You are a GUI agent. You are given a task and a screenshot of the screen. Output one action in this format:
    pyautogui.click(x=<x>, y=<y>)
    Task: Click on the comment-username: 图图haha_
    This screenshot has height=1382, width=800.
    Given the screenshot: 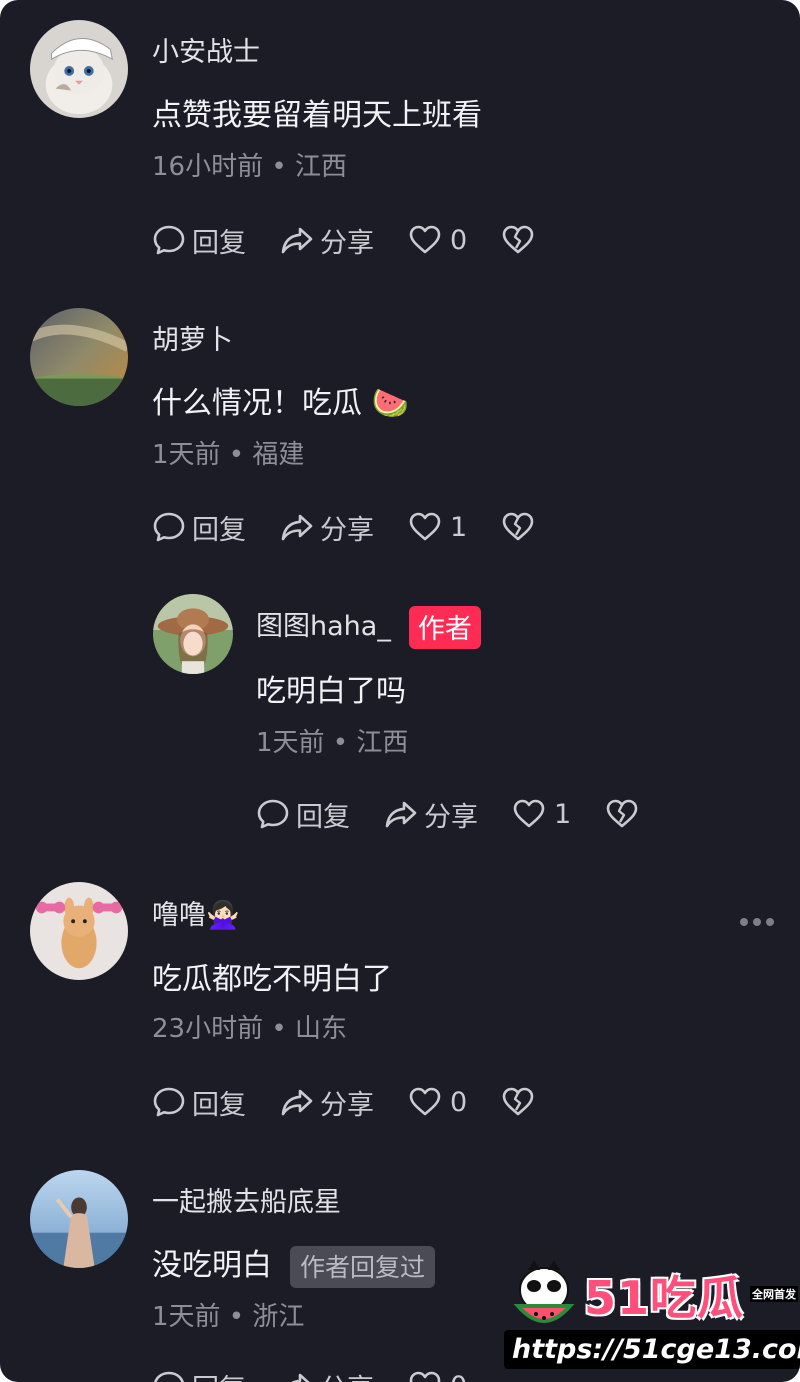 What is the action you would take?
    pyautogui.click(x=323, y=626)
    